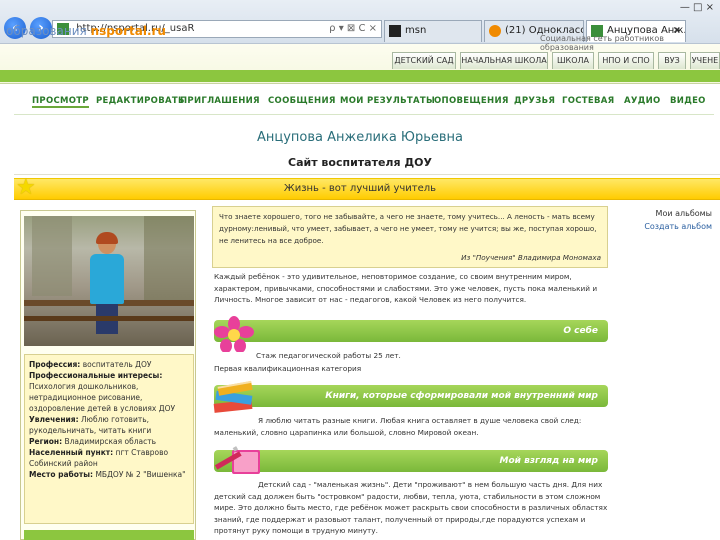  What do you see at coordinates (46, 31) in the screenshot?
I see `logo-prefix: образования` at bounding box center [46, 31].